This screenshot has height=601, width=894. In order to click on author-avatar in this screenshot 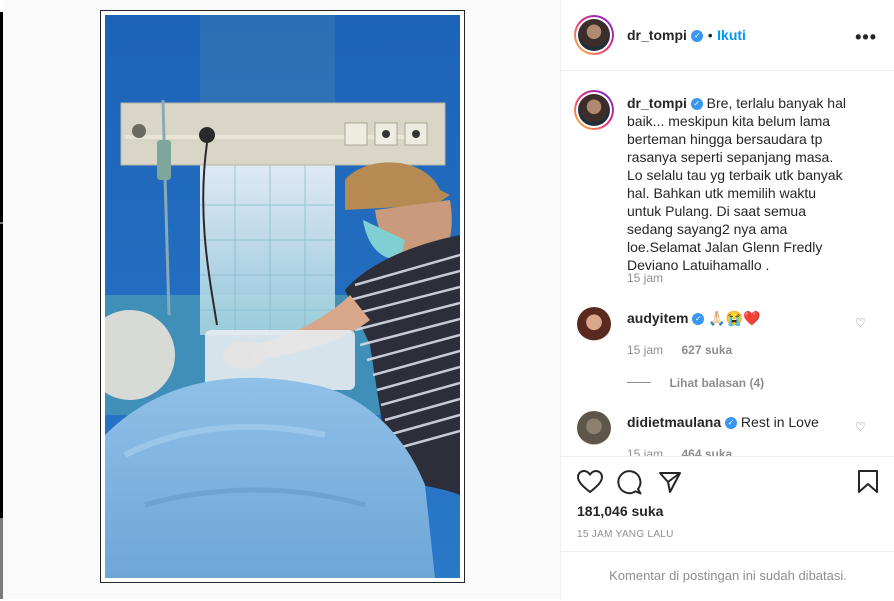, I will do `click(594, 35)`.